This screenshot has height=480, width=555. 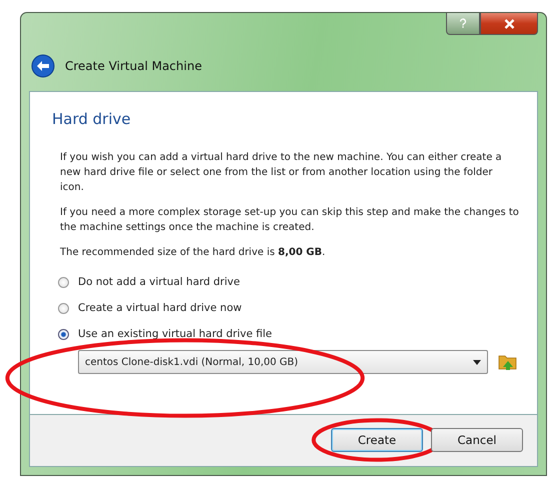 I want to click on close-icon, so click(x=509, y=23).